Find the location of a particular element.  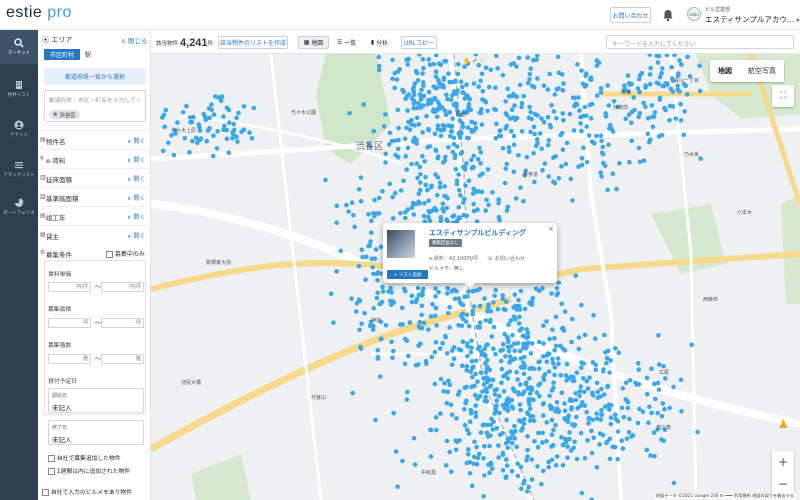

zoom-out-button: − is located at coordinates (783, 484).